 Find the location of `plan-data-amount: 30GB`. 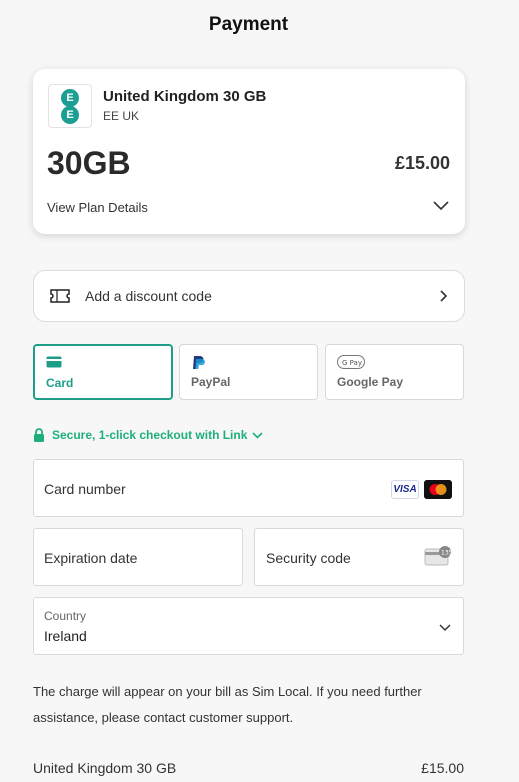

plan-data-amount: 30GB is located at coordinates (89, 163).